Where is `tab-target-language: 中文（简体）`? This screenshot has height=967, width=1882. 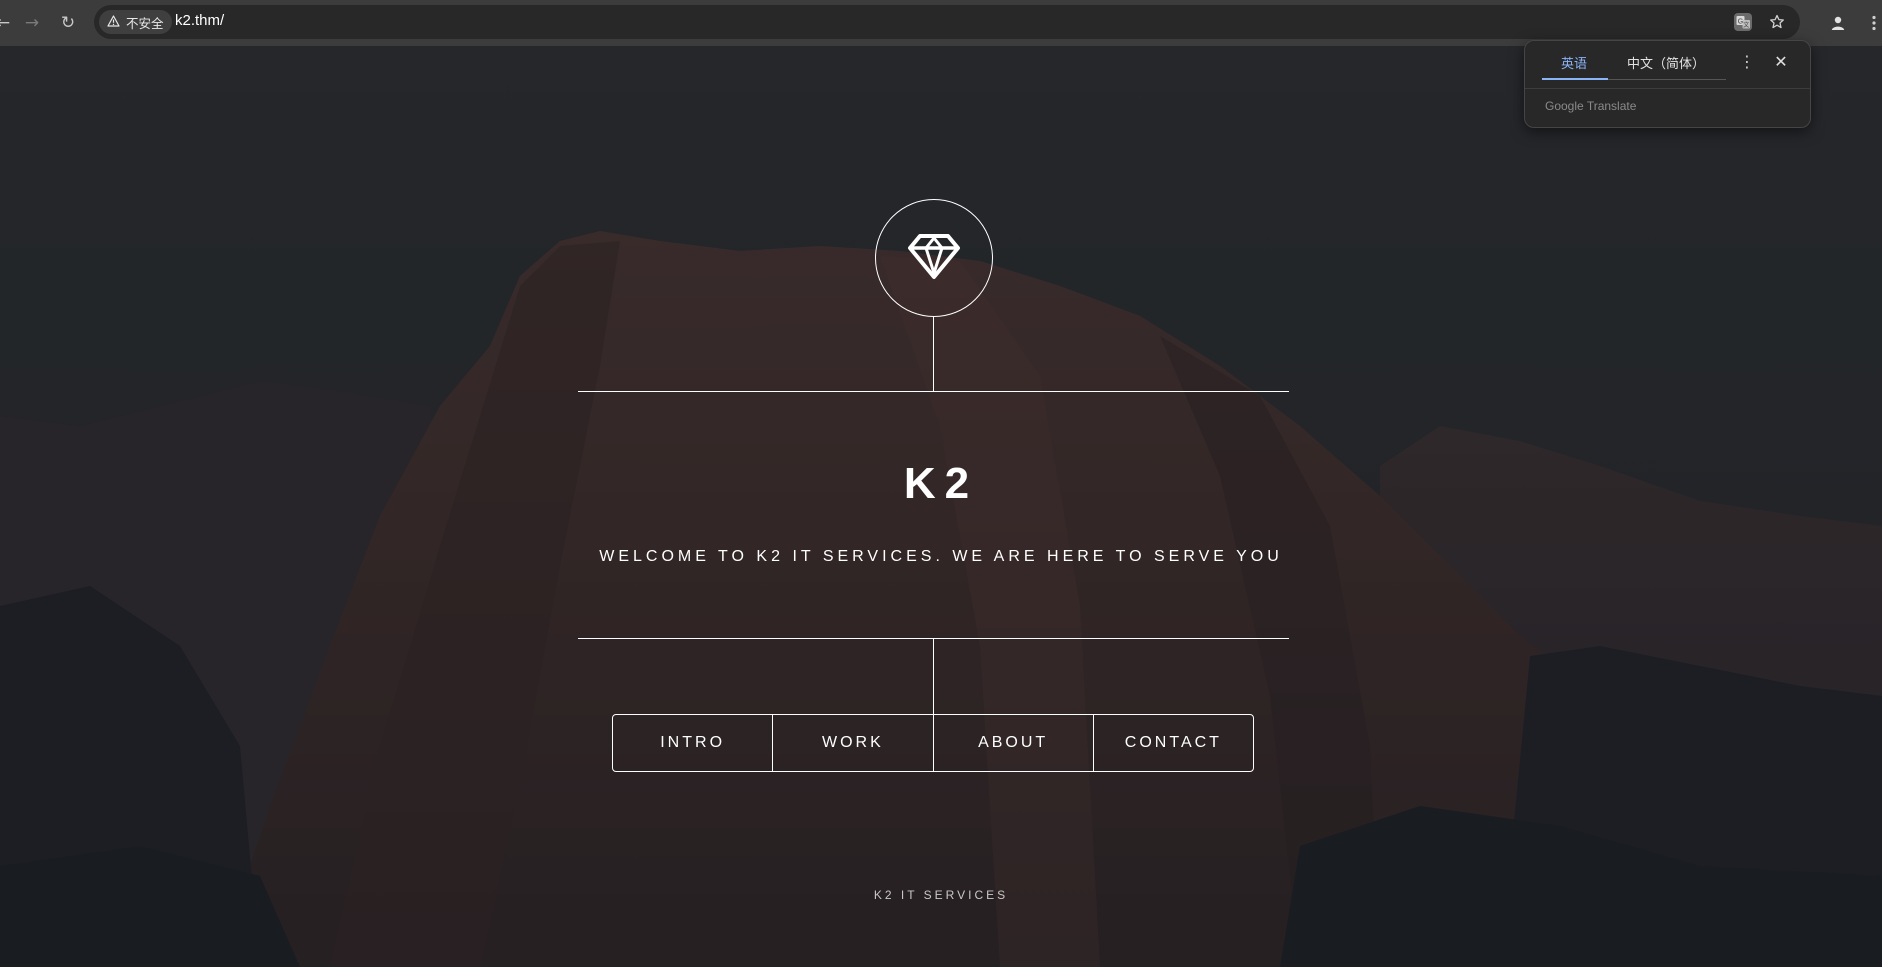
tab-target-language: 中文（简体） is located at coordinates (1666, 66).